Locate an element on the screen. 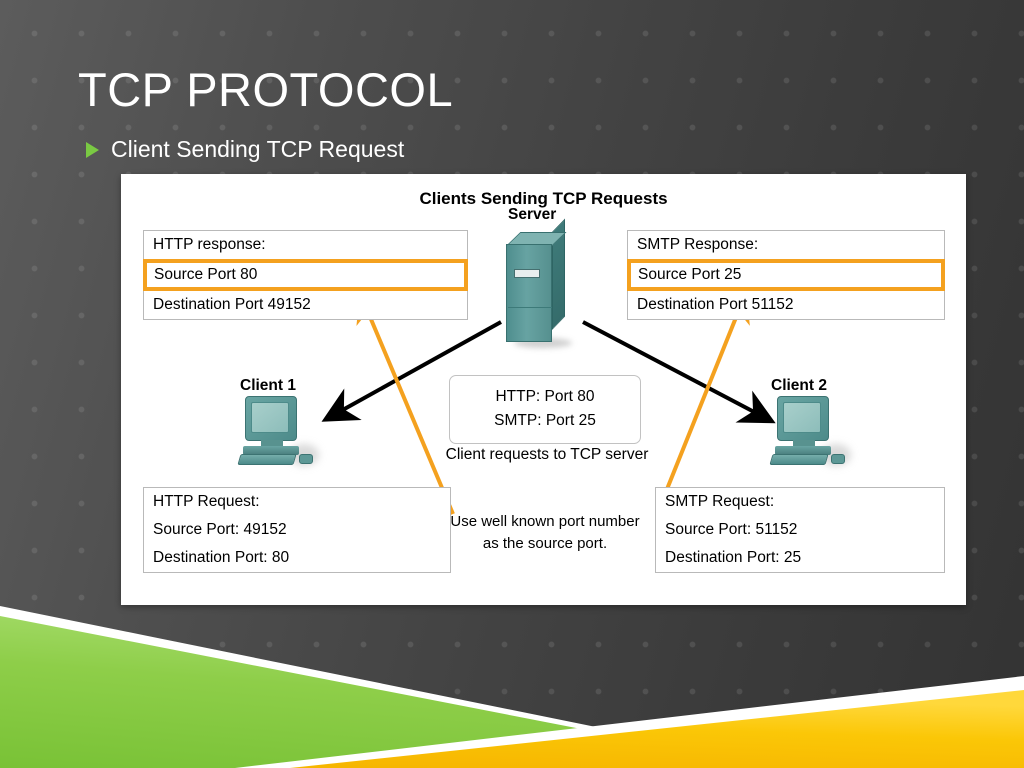 The image size is (1024, 768). client1-label: Client 1 is located at coordinates (268, 385).